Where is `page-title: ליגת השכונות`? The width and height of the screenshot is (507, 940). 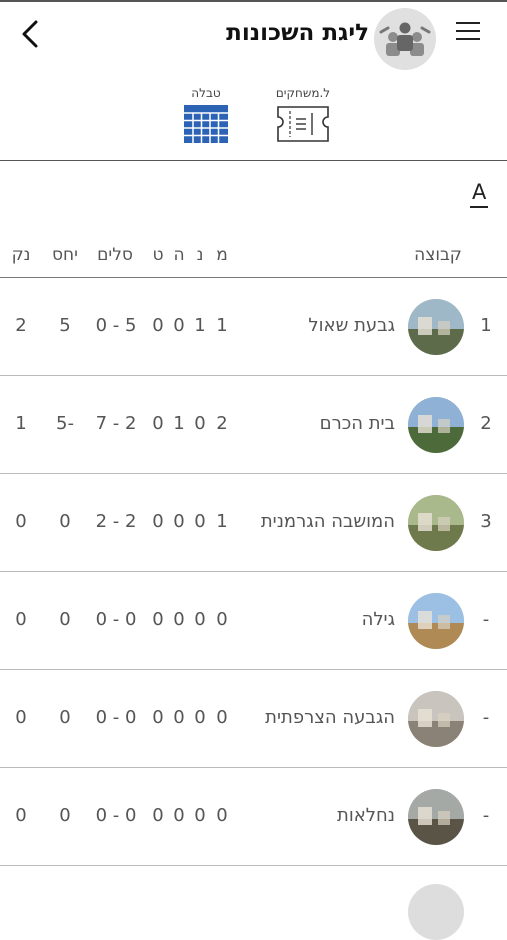
page-title: ליגת השכונות is located at coordinates (297, 33).